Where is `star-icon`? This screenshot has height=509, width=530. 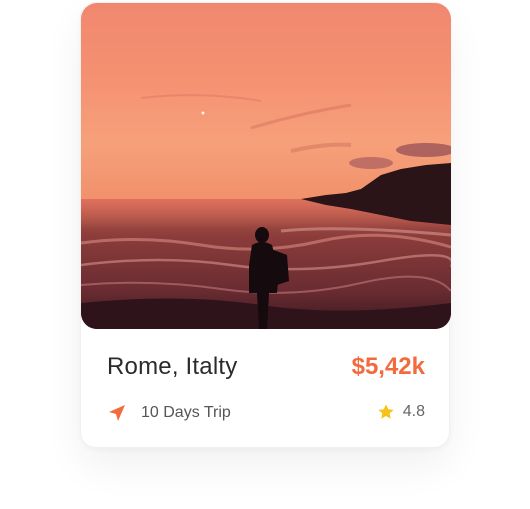
star-icon is located at coordinates (386, 411).